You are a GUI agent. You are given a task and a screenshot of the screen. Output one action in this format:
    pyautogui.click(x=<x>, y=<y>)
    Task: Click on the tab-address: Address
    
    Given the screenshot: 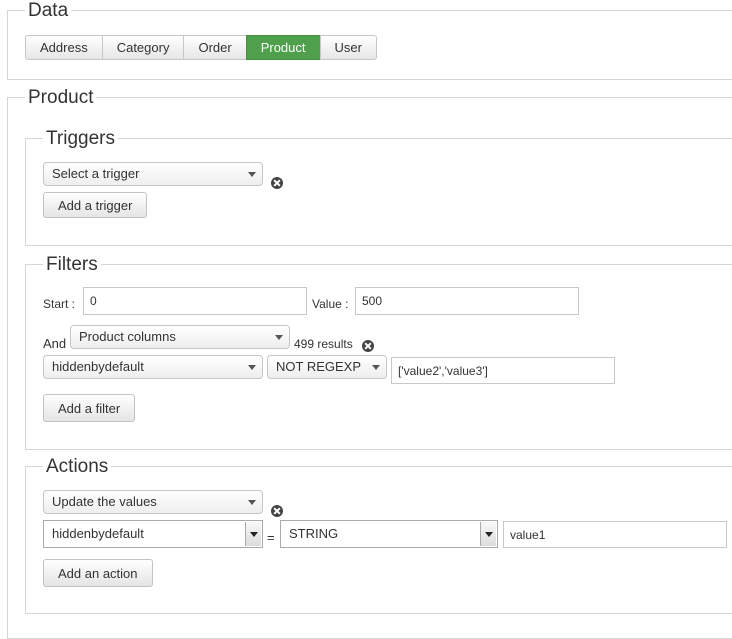 What is the action you would take?
    pyautogui.click(x=63, y=47)
    